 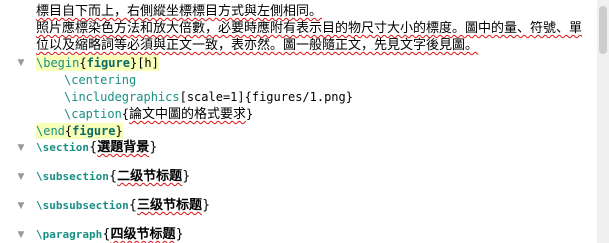 What do you see at coordinates (108, 63) in the screenshot?
I see `figure-env-name: figure` at bounding box center [108, 63].